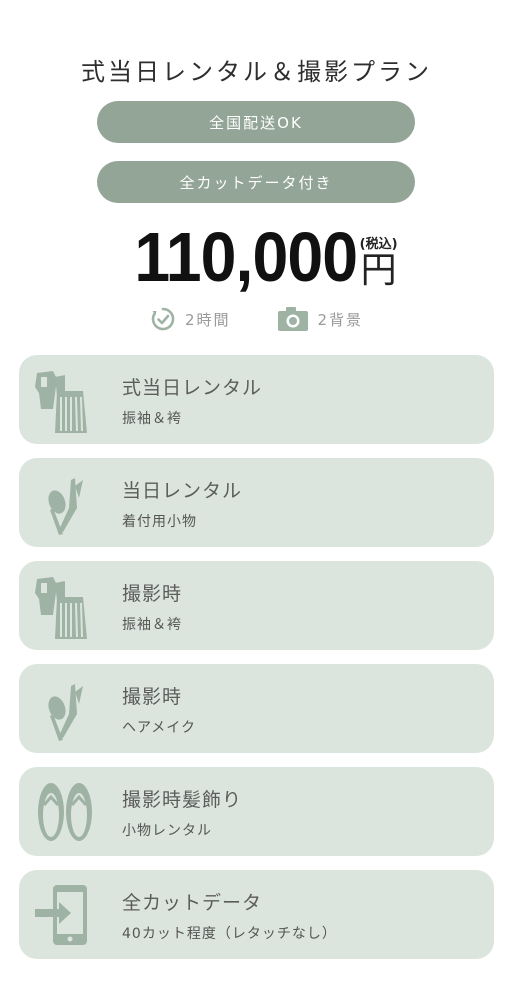  What do you see at coordinates (207, 319) in the screenshot?
I see `duration-text: 2時間` at bounding box center [207, 319].